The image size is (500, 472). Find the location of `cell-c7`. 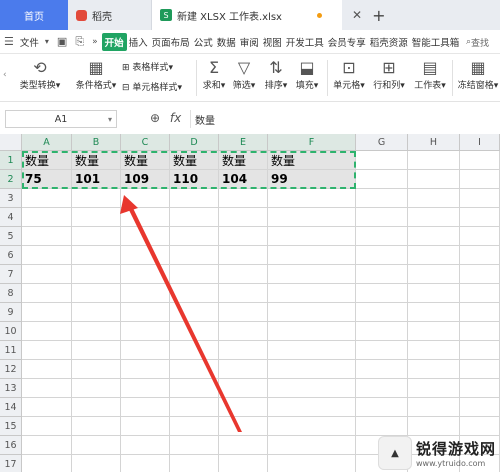

cell-c7 is located at coordinates (145, 274).